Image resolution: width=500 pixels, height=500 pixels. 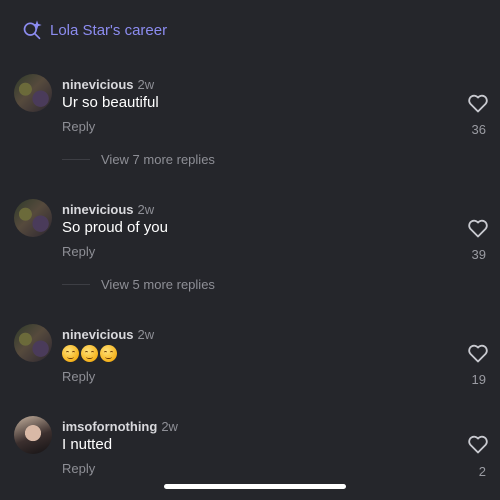 What do you see at coordinates (478, 129) in the screenshot?
I see `like-count: 36` at bounding box center [478, 129].